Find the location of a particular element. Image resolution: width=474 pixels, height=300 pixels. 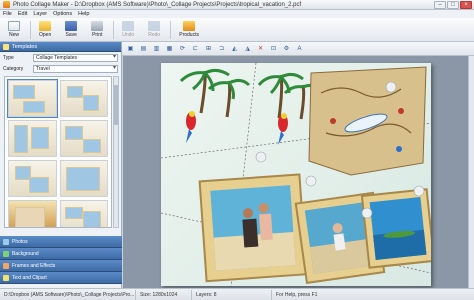

align-right-icon: ⊐ is located at coordinates (221, 49).